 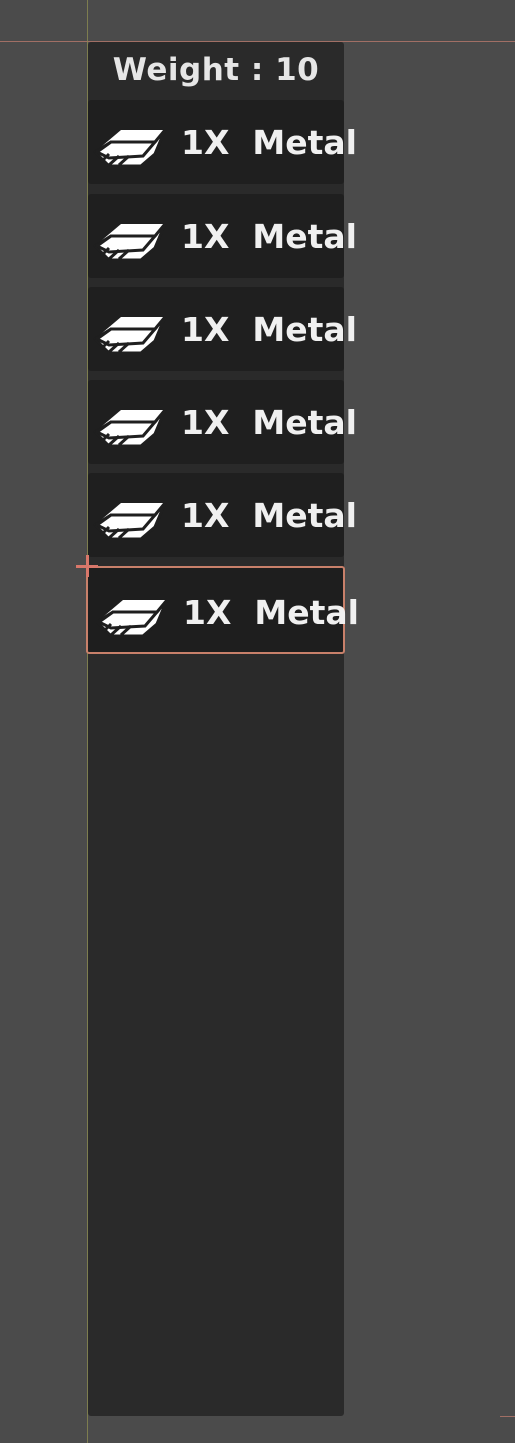 I want to click on pivot-anchor-icon, so click(x=87, y=566).